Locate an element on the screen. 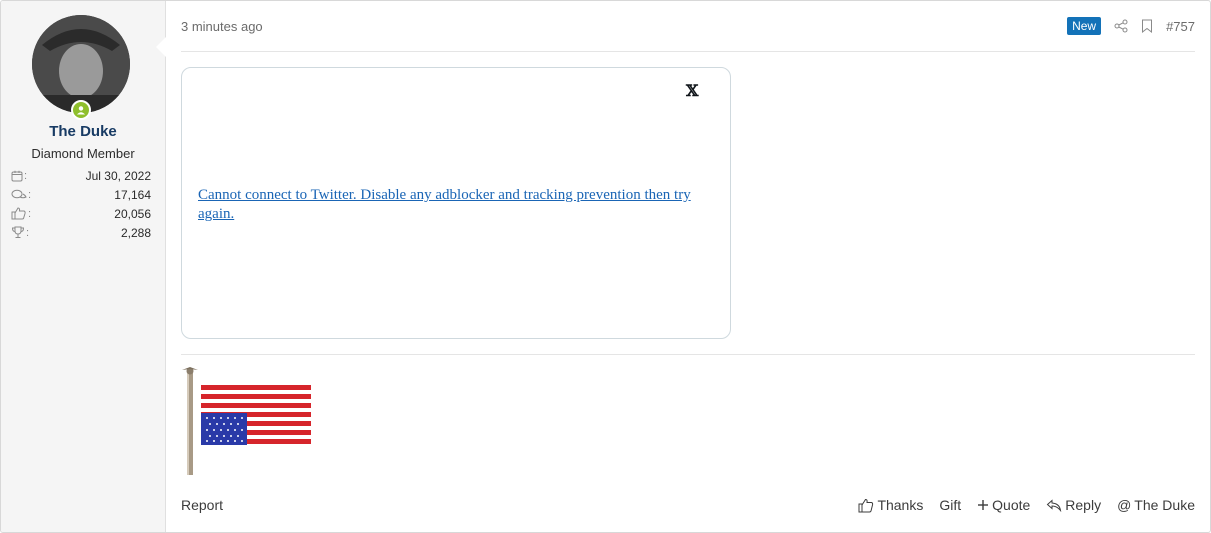  avatar-image-icon is located at coordinates (81, 64).